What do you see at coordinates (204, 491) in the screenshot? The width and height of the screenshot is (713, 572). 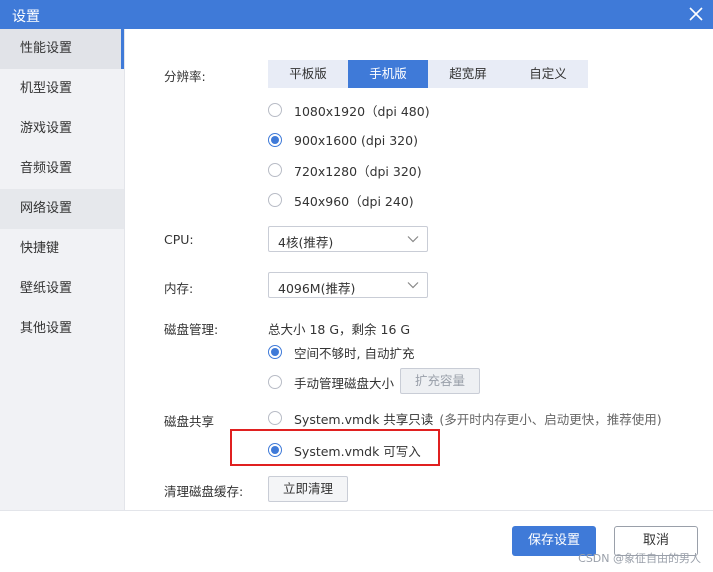 I see `cache-label: 清理磁盘缓存:` at bounding box center [204, 491].